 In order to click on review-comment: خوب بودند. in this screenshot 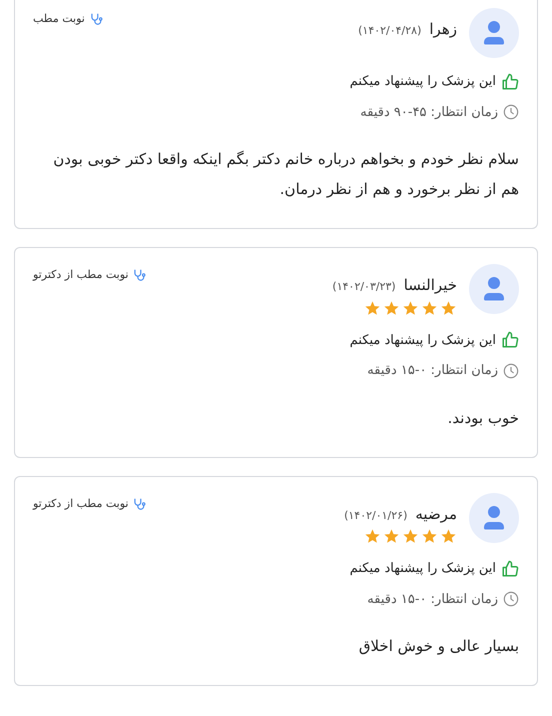, I will do `click(482, 418)`.